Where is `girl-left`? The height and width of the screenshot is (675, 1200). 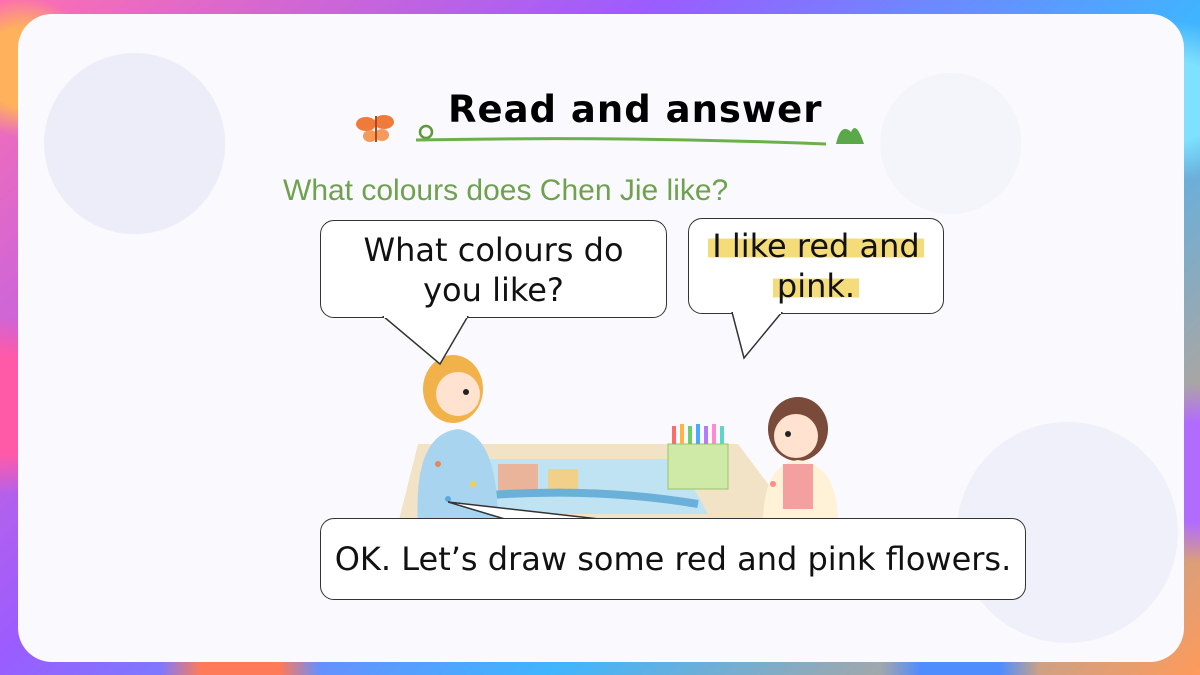
girl-left is located at coordinates (457, 439).